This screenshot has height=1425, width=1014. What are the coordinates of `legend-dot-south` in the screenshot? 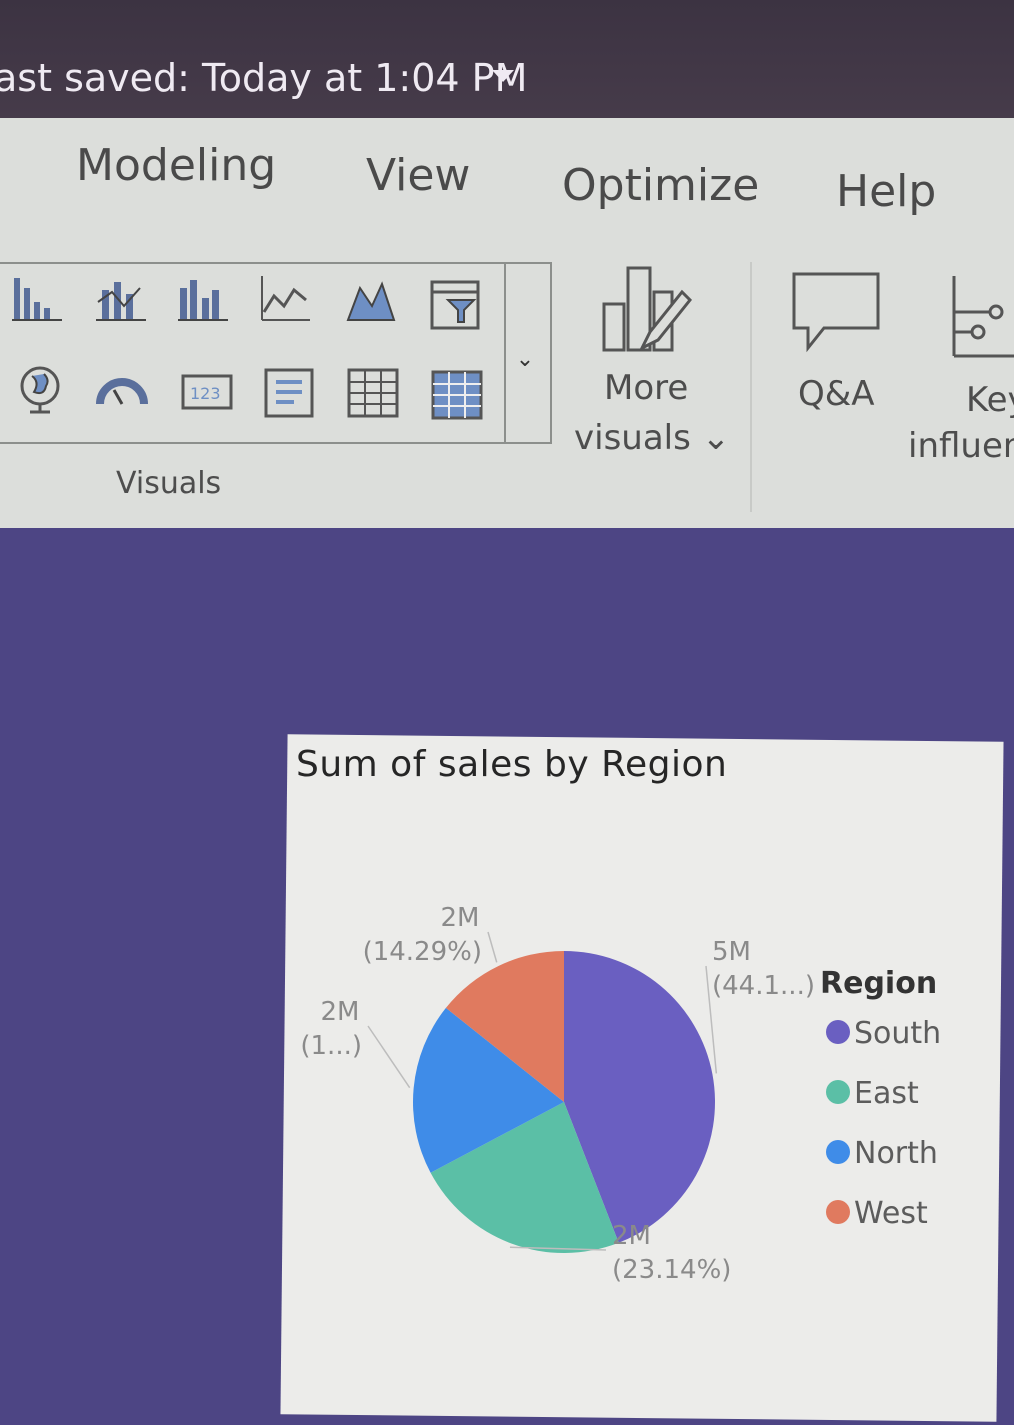 It's located at (838, 1031).